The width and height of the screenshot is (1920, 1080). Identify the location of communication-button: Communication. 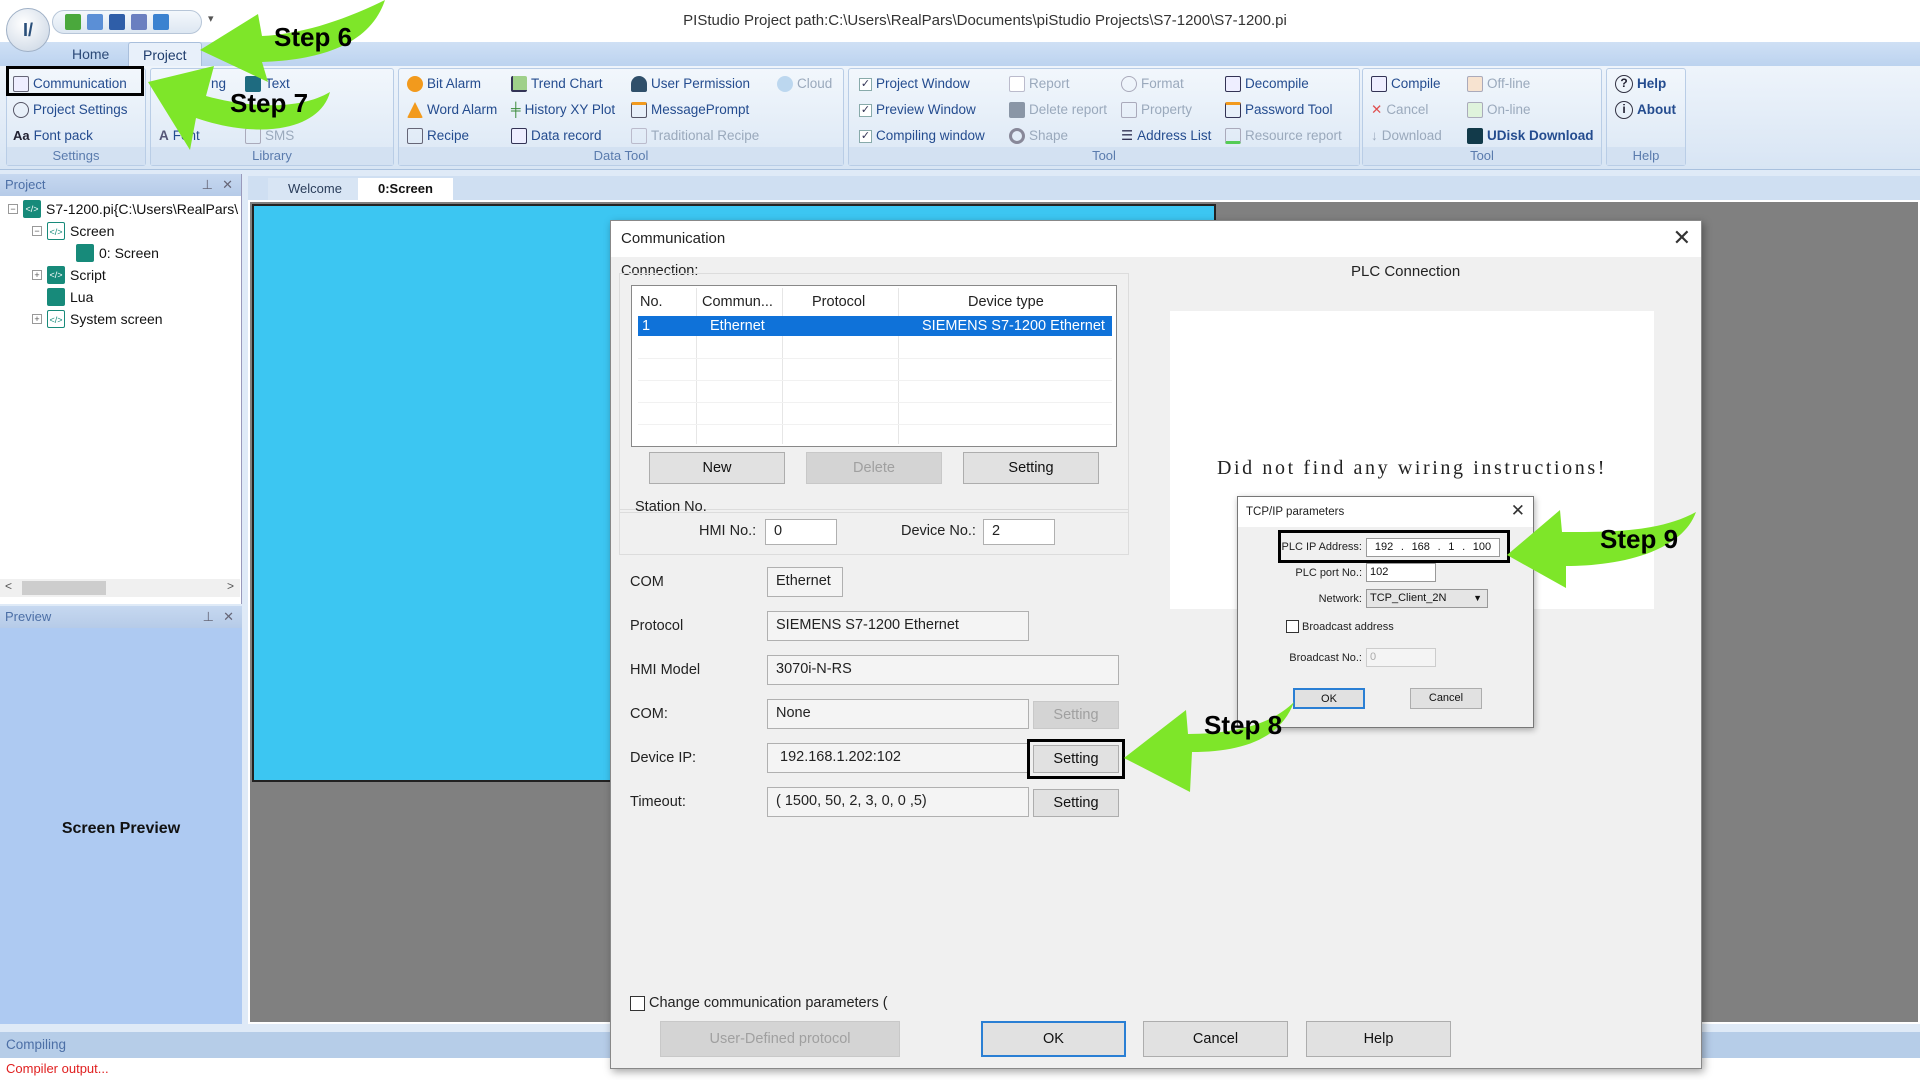
(70, 84).